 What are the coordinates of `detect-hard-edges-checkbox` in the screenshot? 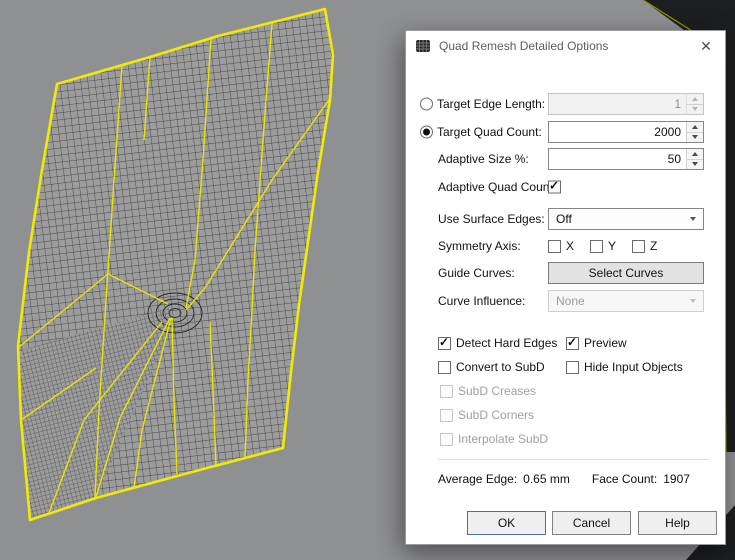 It's located at (444, 342).